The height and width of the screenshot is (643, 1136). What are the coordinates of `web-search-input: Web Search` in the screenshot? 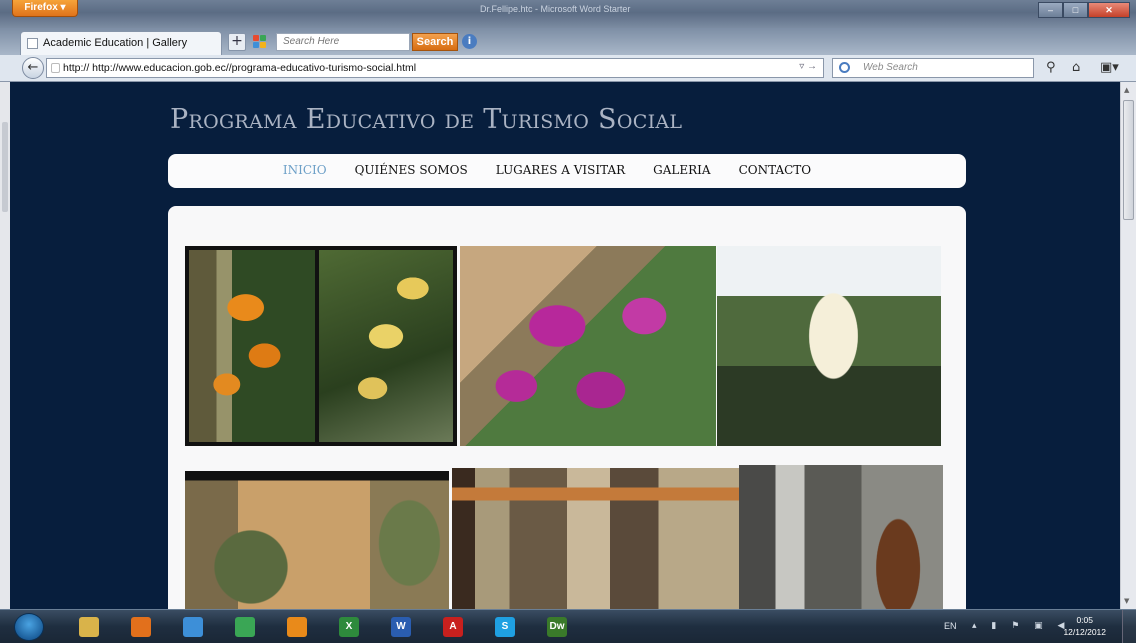 It's located at (933, 68).